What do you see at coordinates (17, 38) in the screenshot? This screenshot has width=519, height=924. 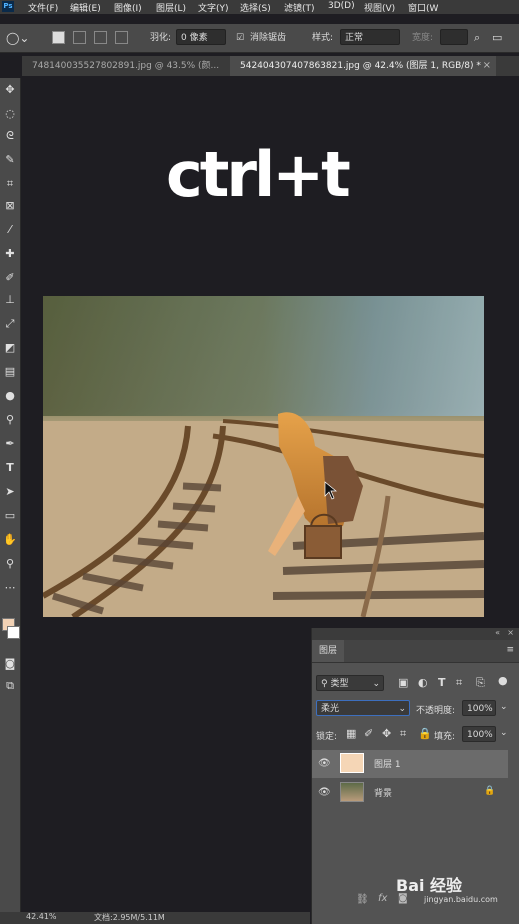 I see `ellipse-marquee-icon: ◯⌄` at bounding box center [17, 38].